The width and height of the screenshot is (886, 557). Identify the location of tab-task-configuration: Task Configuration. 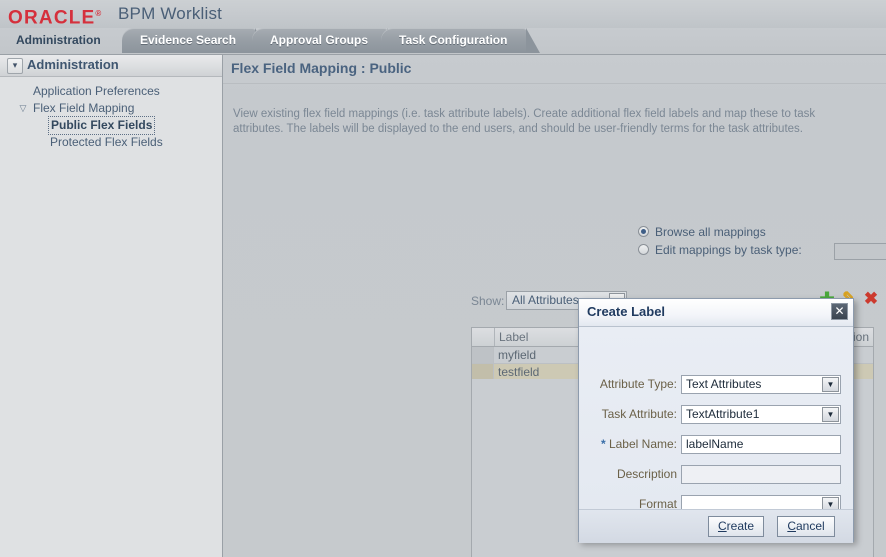
(461, 40).